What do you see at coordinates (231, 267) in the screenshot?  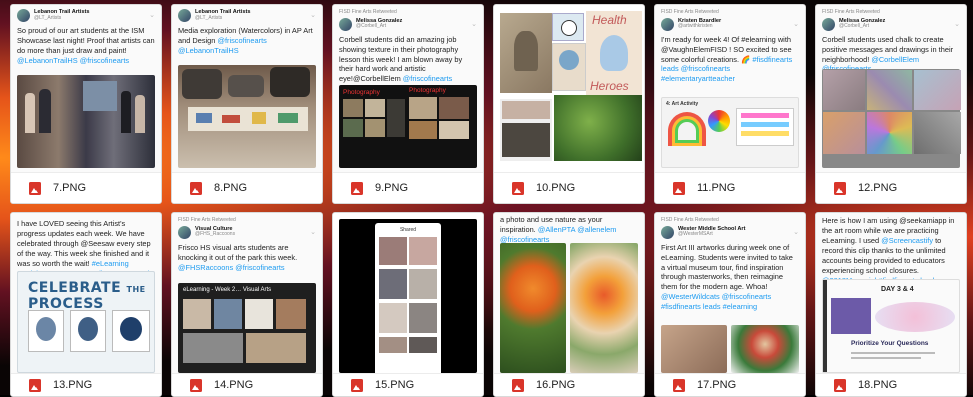 I see `tweet-link: @FHSRaccoons @friscofinearts` at bounding box center [231, 267].